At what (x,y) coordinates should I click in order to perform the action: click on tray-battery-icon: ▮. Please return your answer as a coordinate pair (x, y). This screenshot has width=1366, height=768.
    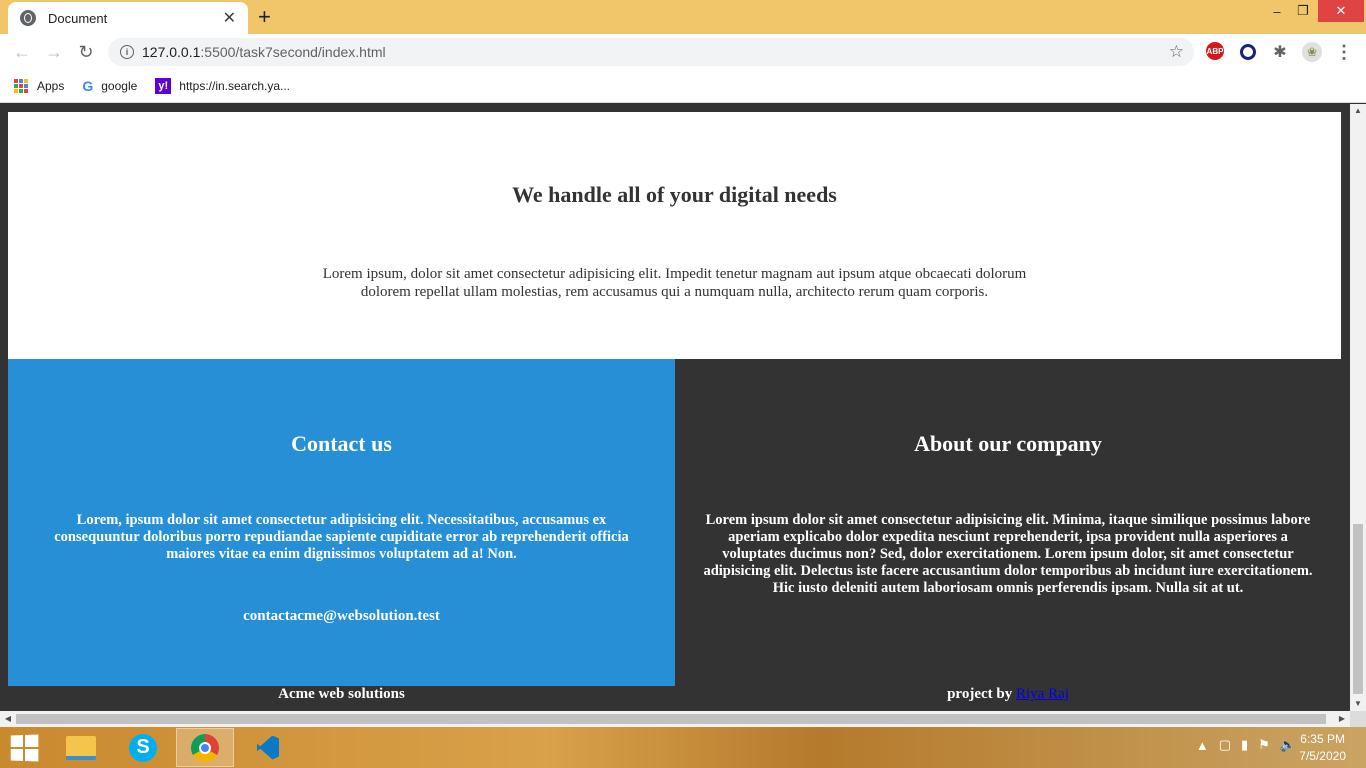
    Looking at the image, I should click on (1244, 745).